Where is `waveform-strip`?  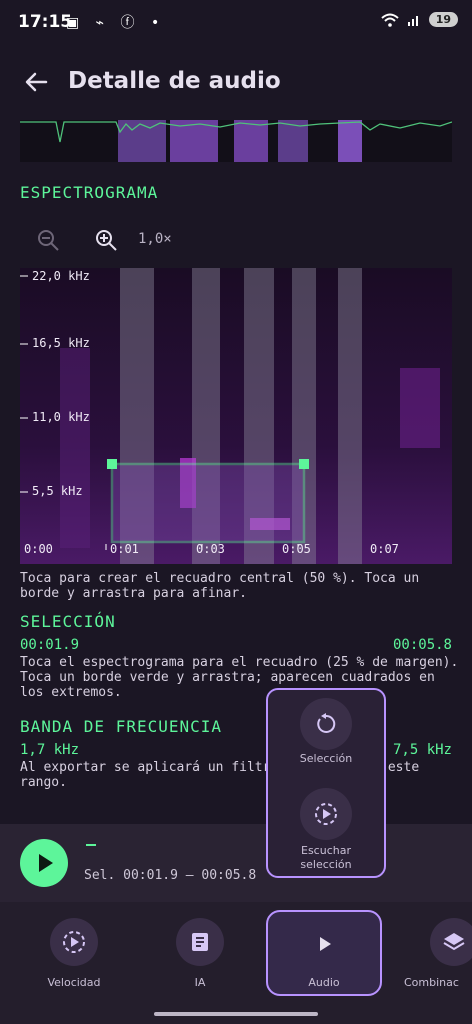
waveform-strip is located at coordinates (236, 141).